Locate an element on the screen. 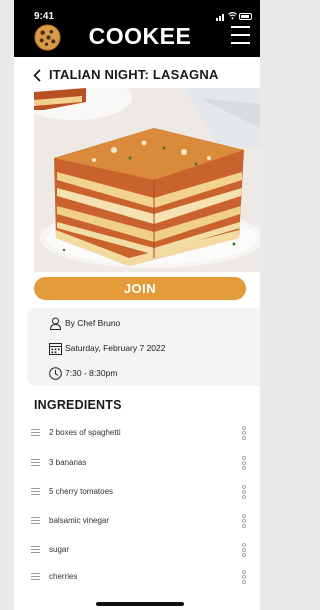  ingredient-name: cherries is located at coordinates (63, 576).